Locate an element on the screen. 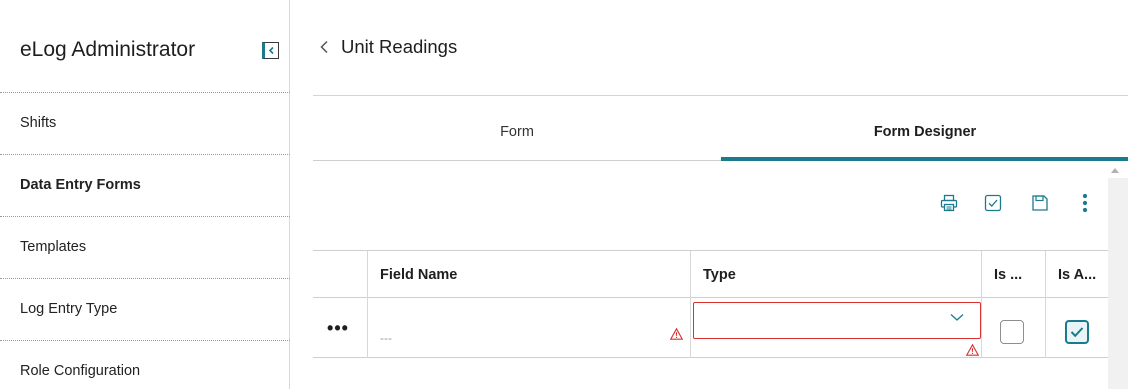  header-divider is located at coordinates (720, 95).